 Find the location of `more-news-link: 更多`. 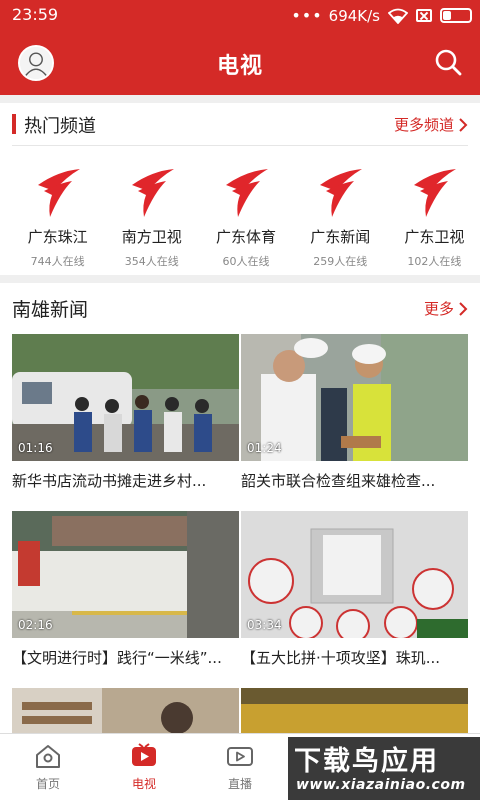

more-news-link: 更多 is located at coordinates (446, 308).